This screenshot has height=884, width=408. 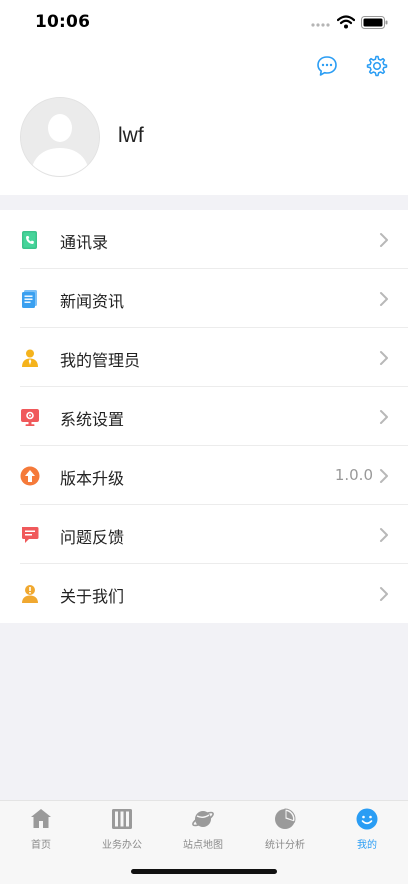 I want to click on tab-label: 业务办公, so click(x=122, y=845).